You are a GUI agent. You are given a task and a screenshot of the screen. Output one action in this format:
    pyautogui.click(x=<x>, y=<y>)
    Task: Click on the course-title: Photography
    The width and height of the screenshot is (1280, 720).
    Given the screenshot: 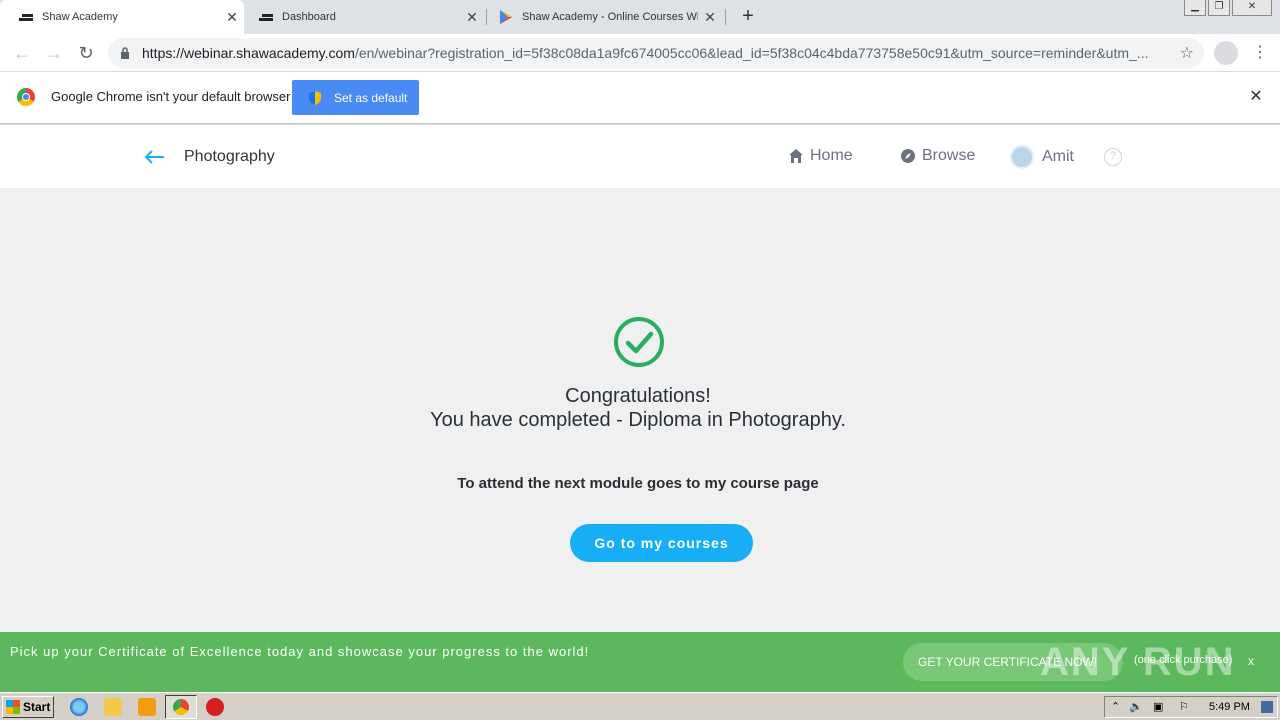 What is the action you would take?
    pyautogui.click(x=229, y=156)
    